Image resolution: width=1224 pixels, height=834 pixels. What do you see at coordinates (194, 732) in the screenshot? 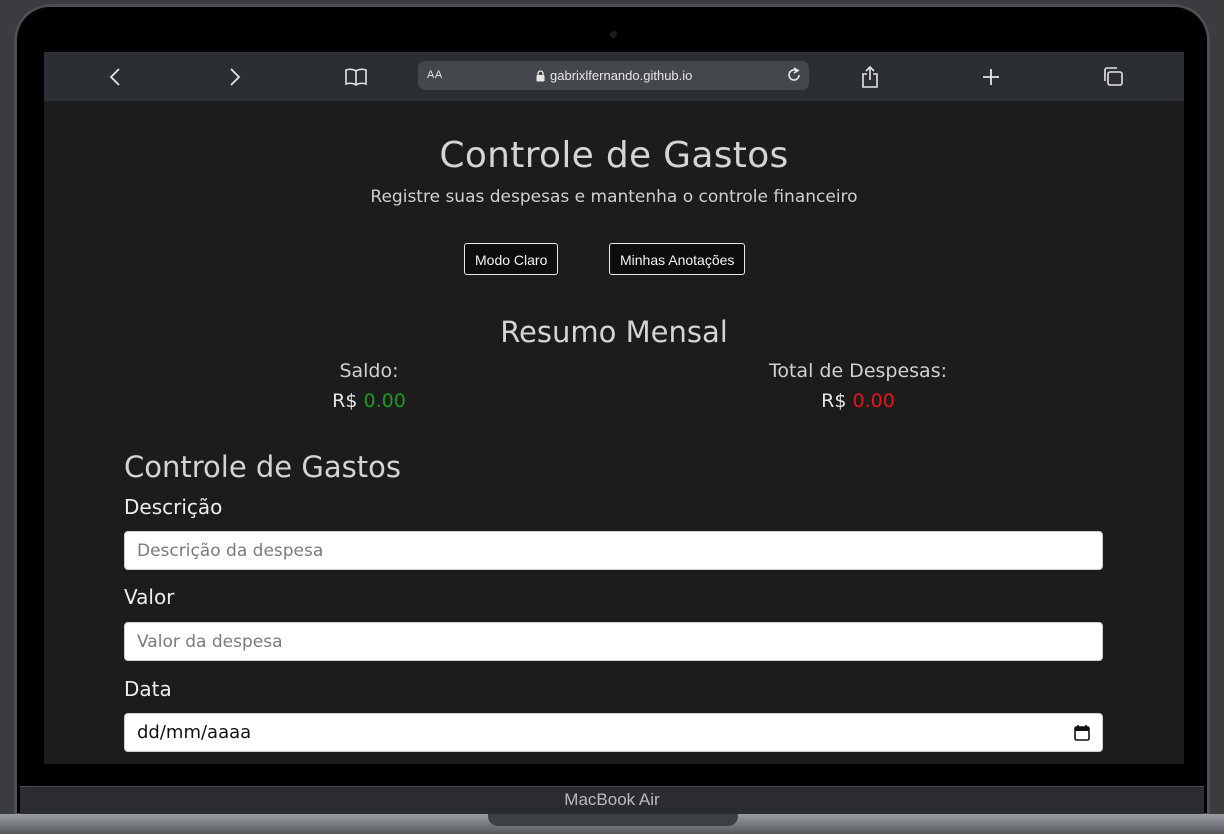
I see `date-placeholder: dd/mm/aaaa` at bounding box center [194, 732].